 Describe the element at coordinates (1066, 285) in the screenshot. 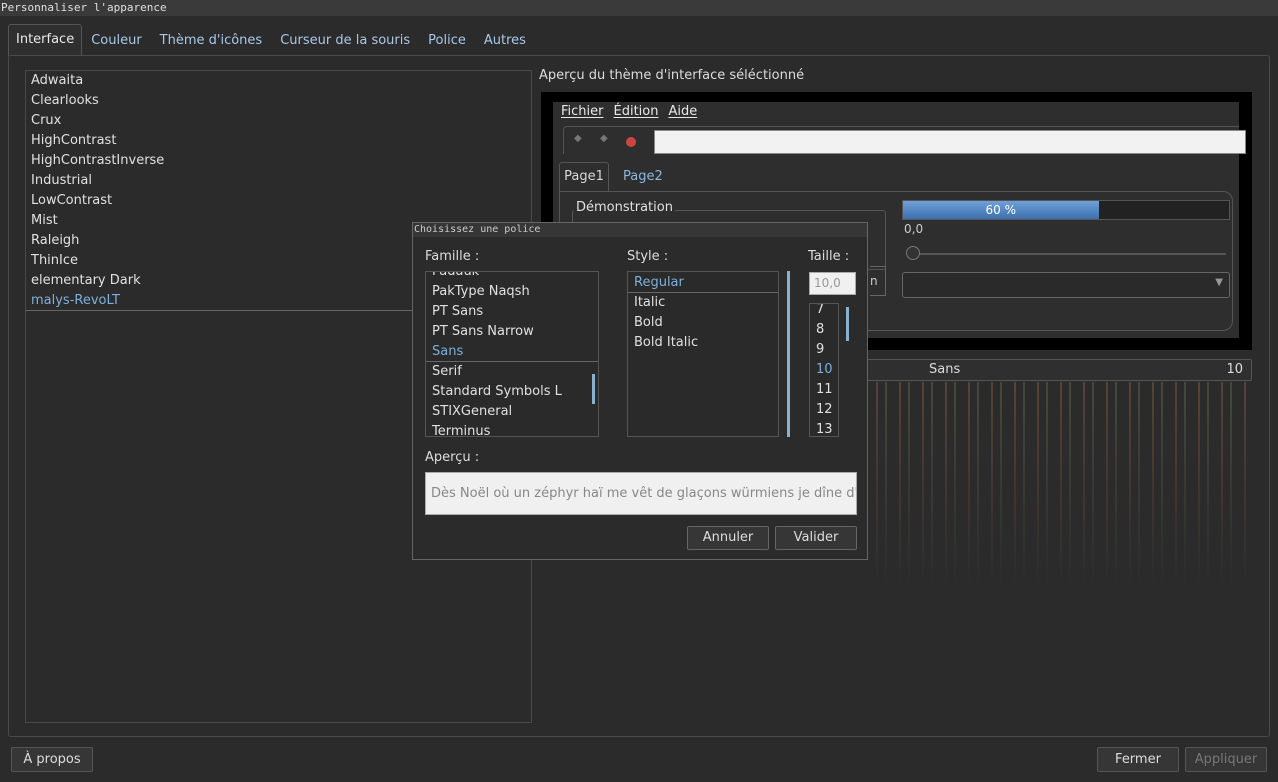

I see `preview-combo: ▼` at that location.